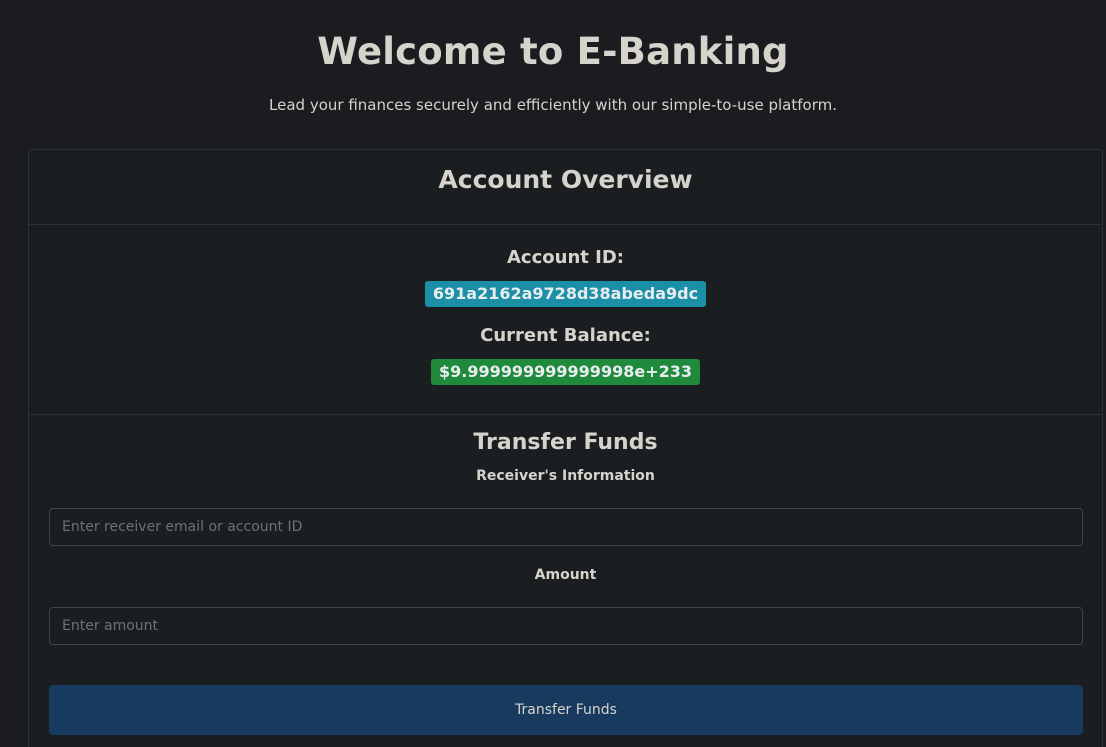  I want to click on account-id-badge: 691a2162a9728d38abeda9dc, so click(565, 294).